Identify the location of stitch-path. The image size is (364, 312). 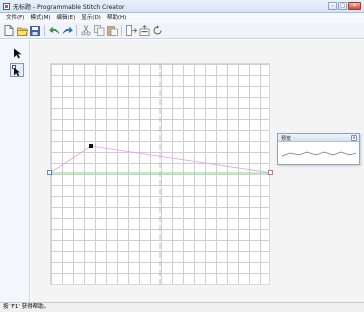
(161, 159).